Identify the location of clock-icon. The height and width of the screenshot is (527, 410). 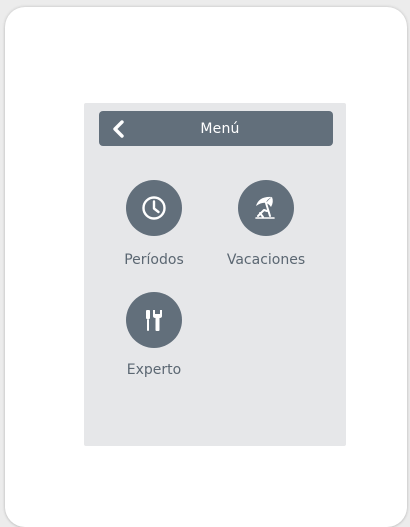
(154, 208).